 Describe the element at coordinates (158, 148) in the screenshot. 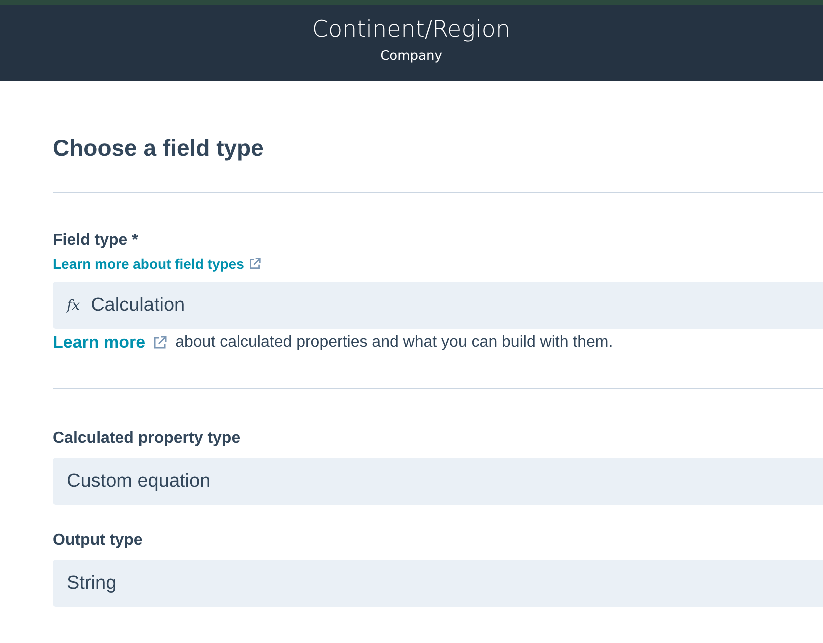

I see `section-heading: Choose a field type` at that location.